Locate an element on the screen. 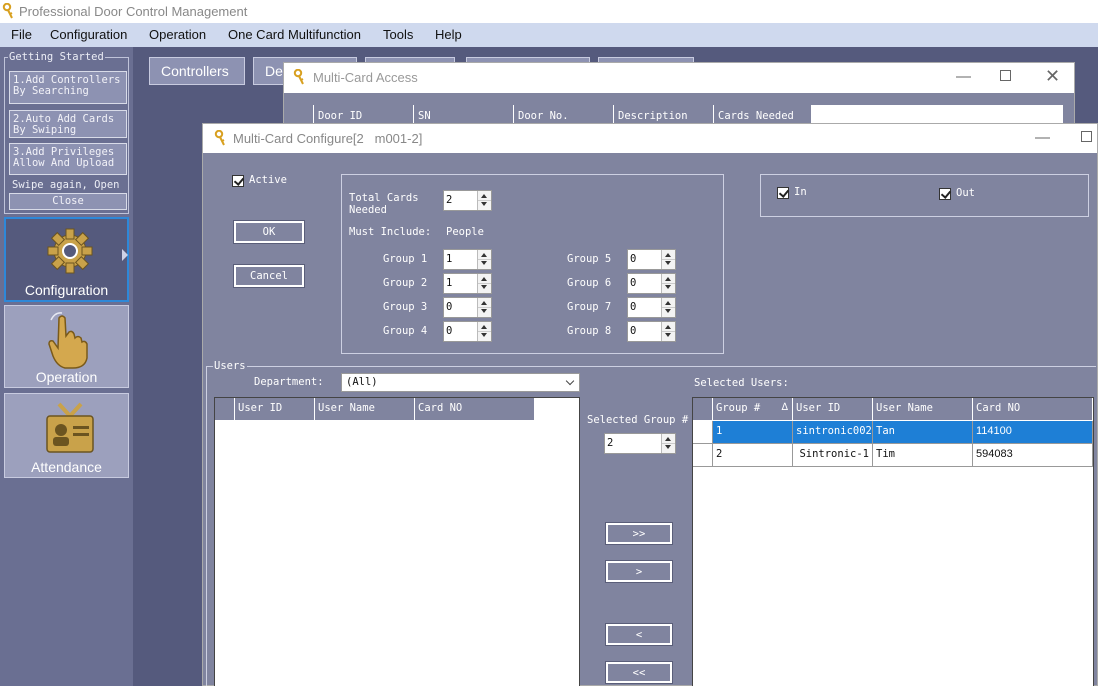  group-6-label: Group 6 is located at coordinates (589, 283).